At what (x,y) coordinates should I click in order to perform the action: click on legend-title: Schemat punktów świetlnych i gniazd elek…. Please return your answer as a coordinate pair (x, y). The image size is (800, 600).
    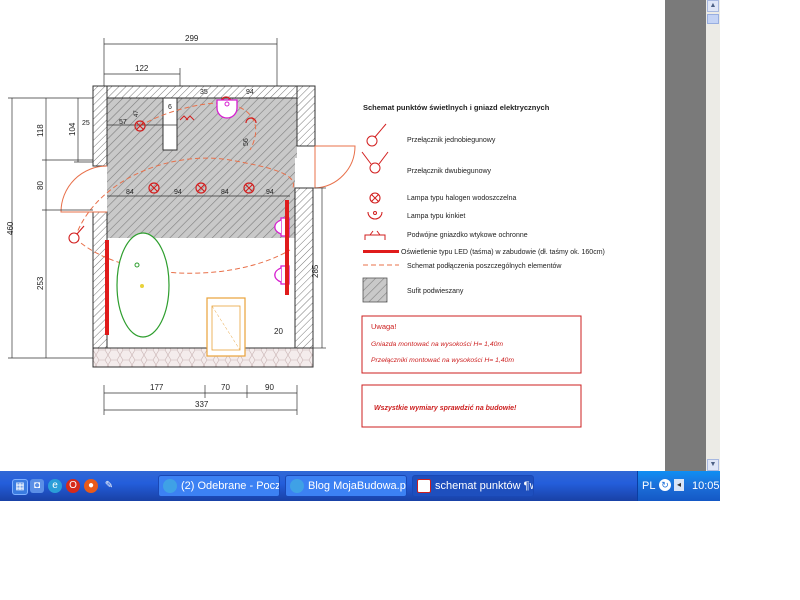
    Looking at the image, I should click on (456, 107).